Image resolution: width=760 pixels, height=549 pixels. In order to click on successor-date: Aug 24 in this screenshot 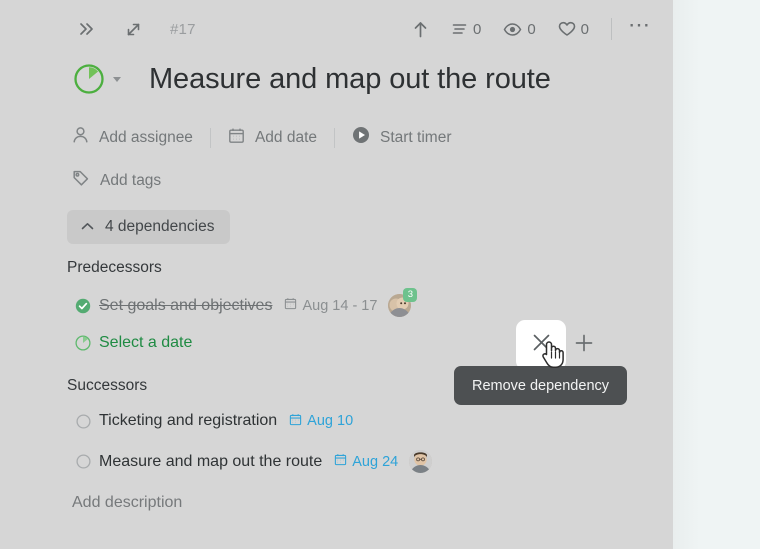, I will do `click(366, 461)`.